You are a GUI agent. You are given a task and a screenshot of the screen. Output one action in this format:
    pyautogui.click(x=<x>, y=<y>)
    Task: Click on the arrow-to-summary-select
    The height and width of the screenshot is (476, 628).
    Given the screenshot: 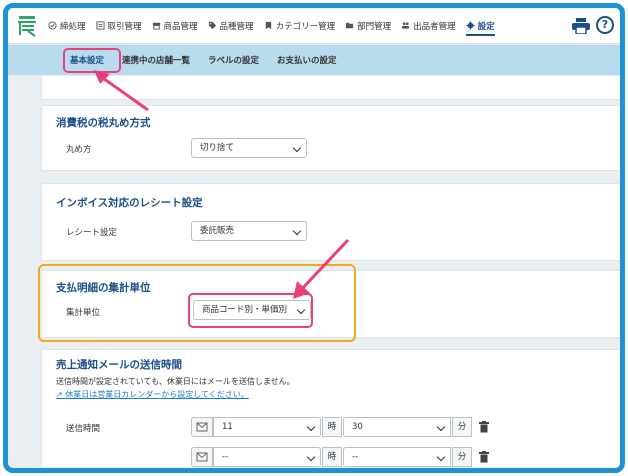 What is the action you would take?
    pyautogui.click(x=321, y=268)
    